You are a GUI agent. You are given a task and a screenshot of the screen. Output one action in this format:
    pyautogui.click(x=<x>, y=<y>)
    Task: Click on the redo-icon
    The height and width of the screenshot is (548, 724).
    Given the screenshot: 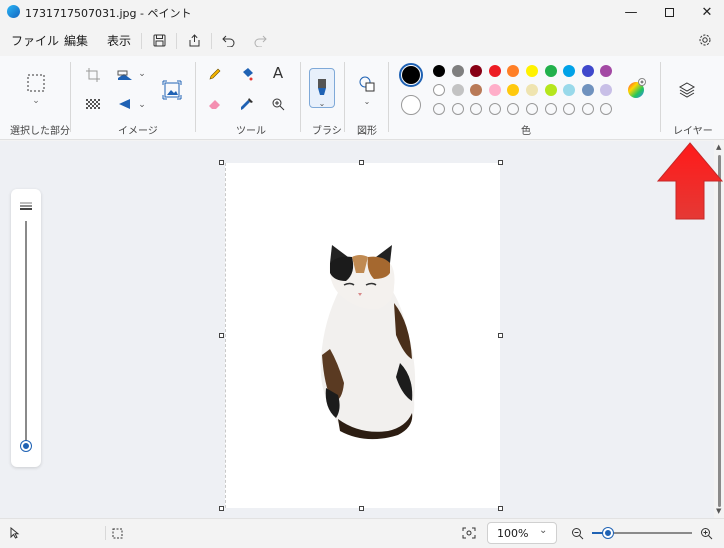 What is the action you would take?
    pyautogui.click(x=260, y=41)
    